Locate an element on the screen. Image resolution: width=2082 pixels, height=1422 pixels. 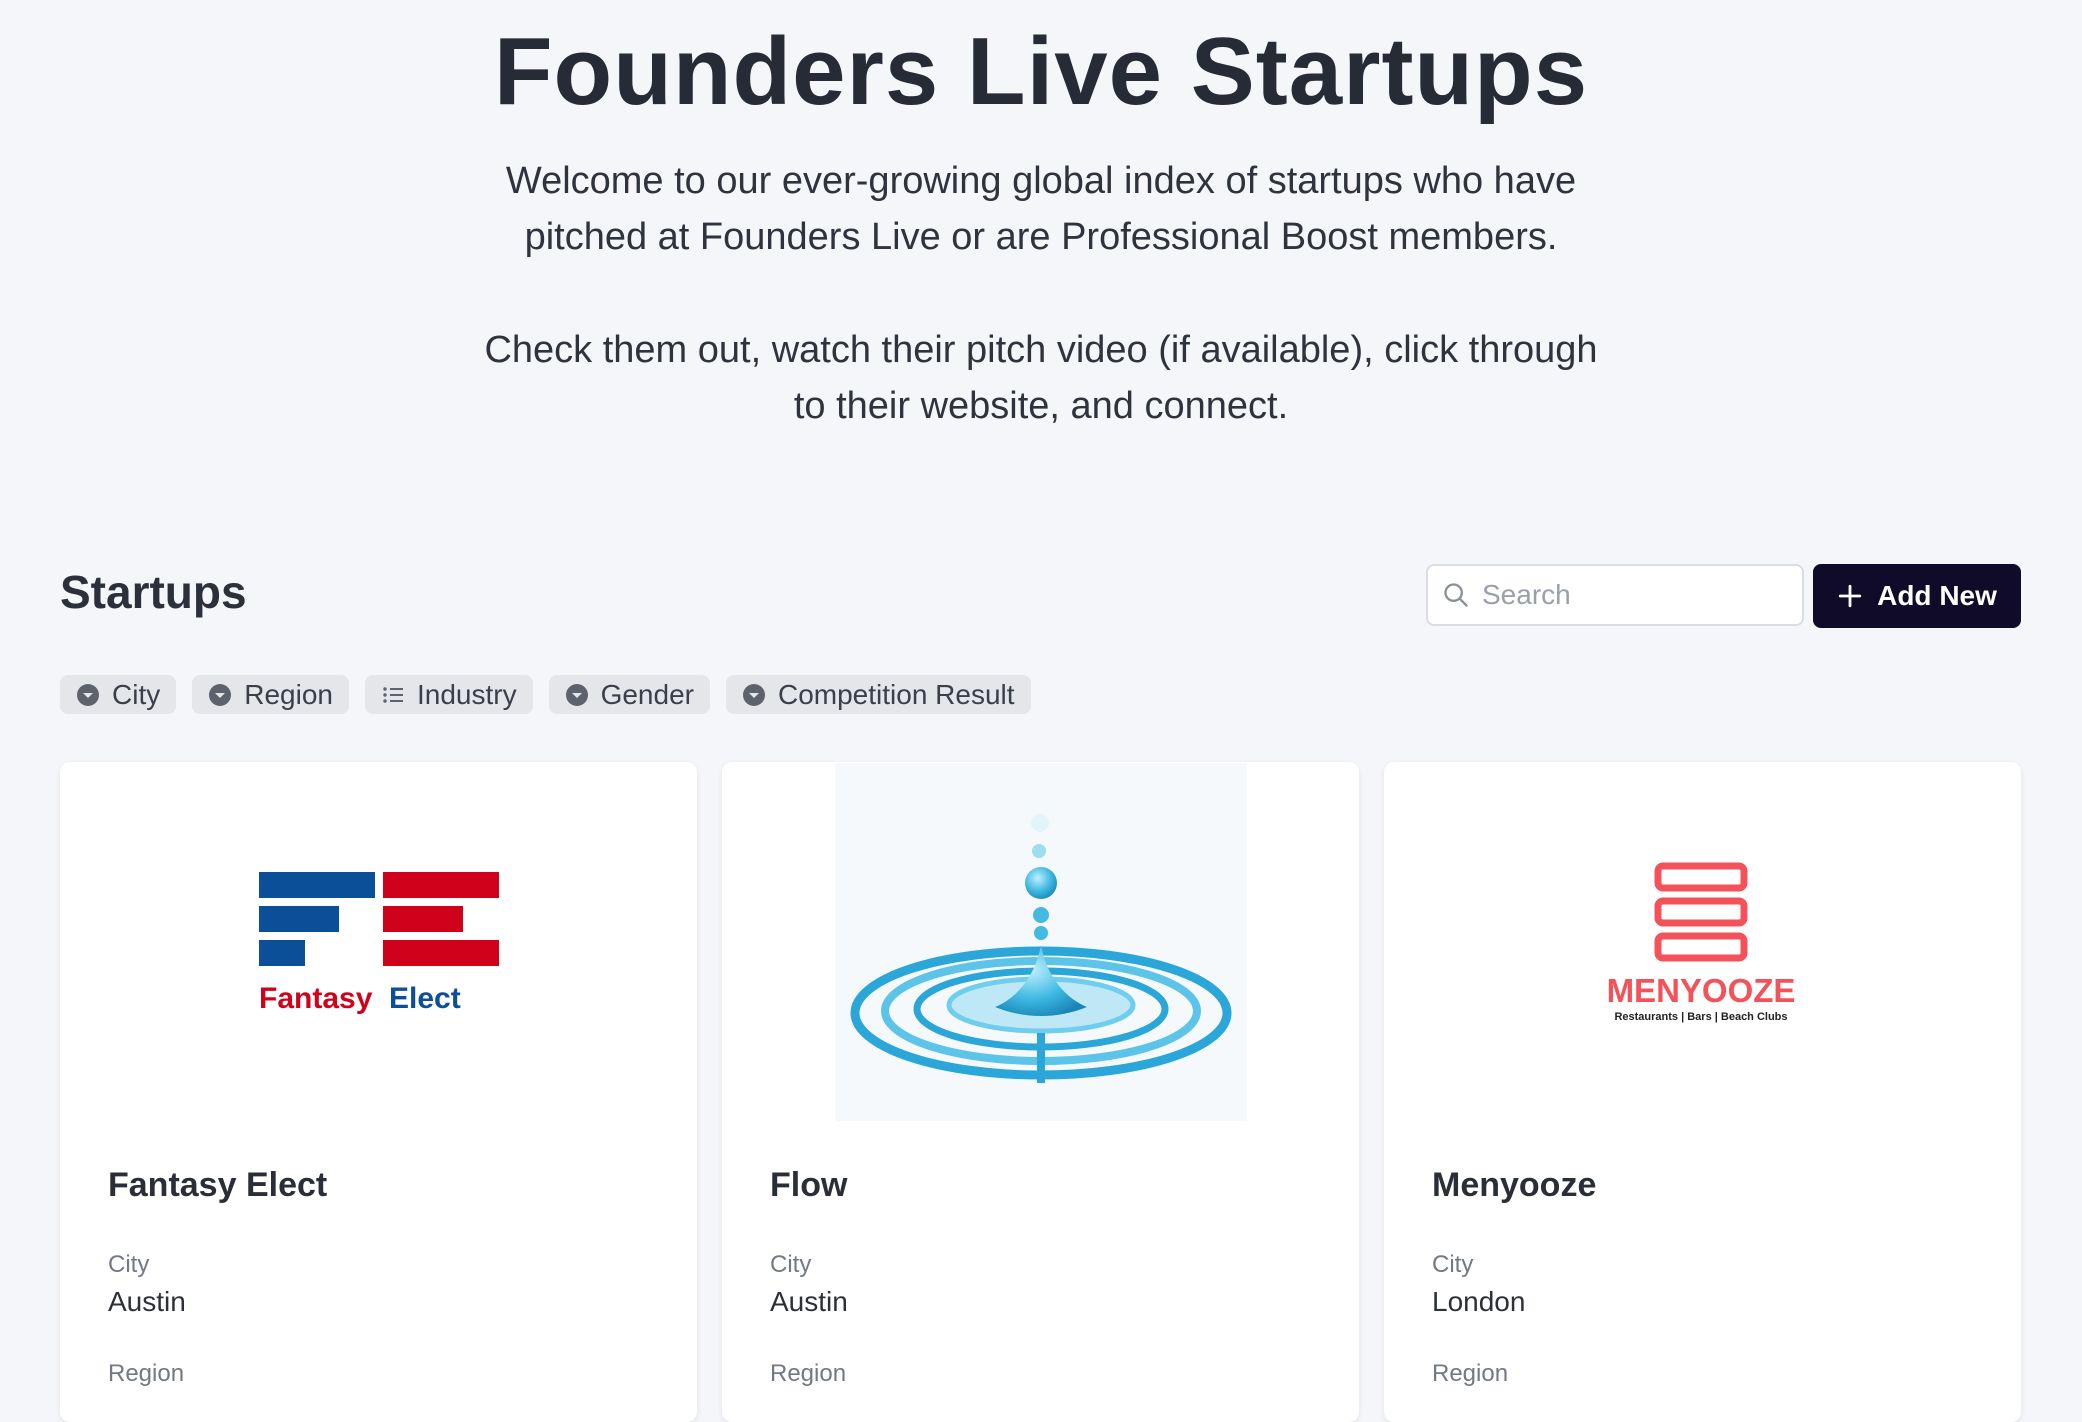
startup-name: Flow is located at coordinates (808, 1185).